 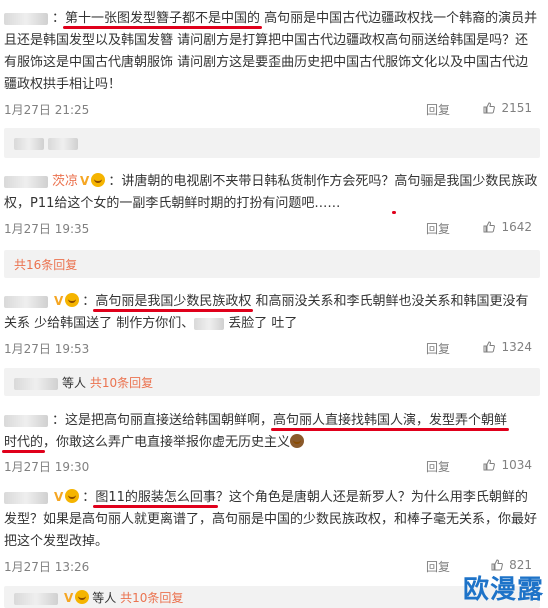 What do you see at coordinates (272, 349) in the screenshot?
I see `comment-meta: 1月27日 19:53 回复 1324` at bounding box center [272, 349].